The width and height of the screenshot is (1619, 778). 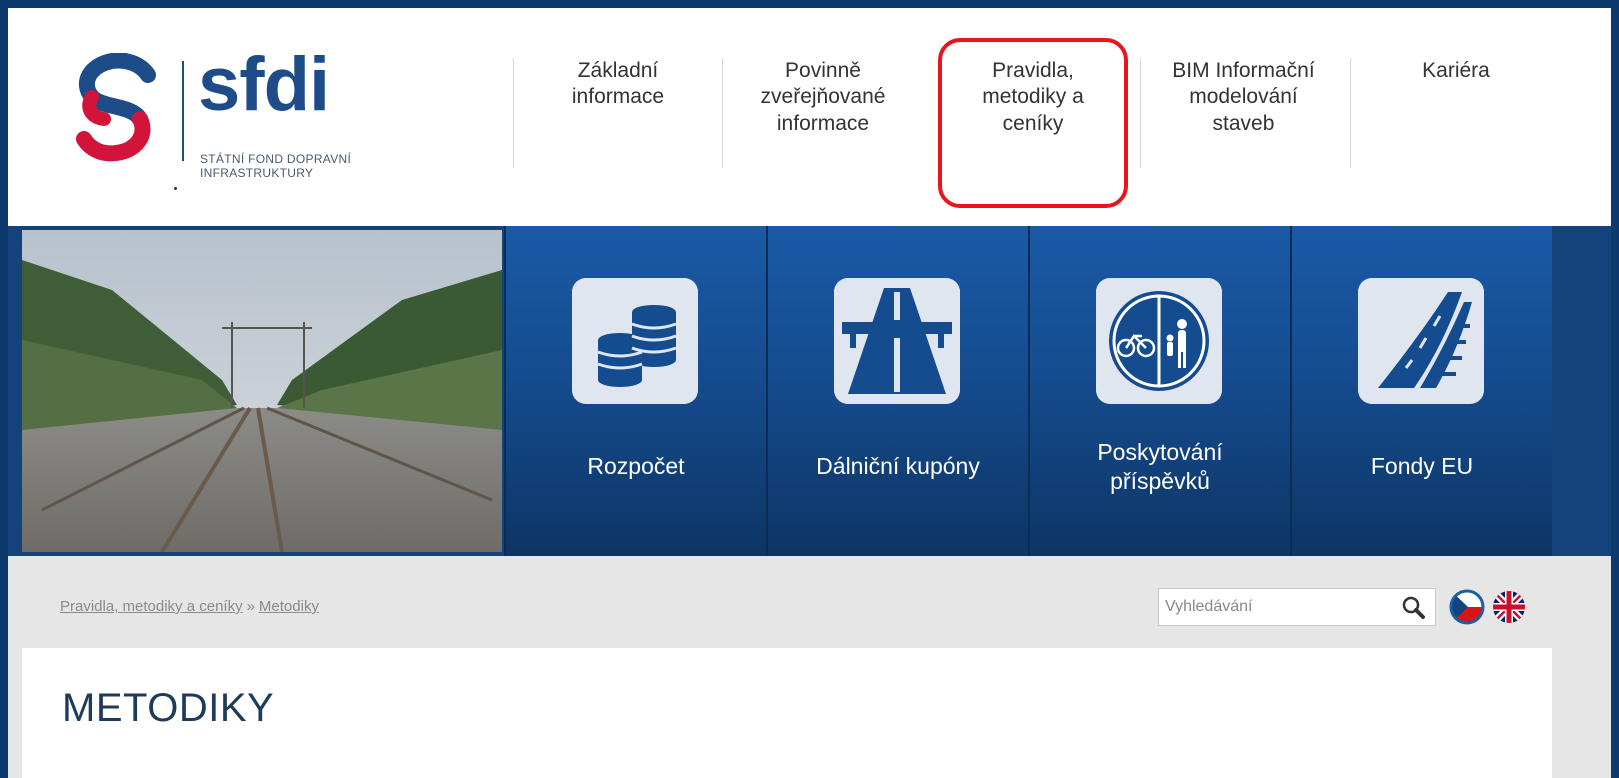 What do you see at coordinates (116, 107) in the screenshot?
I see `sfdi-logo-mark-icon` at bounding box center [116, 107].